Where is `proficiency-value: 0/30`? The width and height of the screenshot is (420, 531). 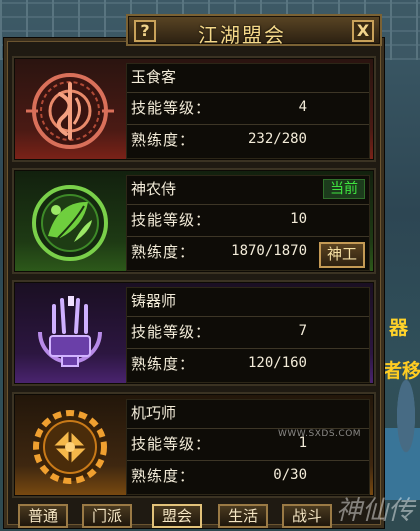 proficiency-value: 0/30 is located at coordinates (290, 475).